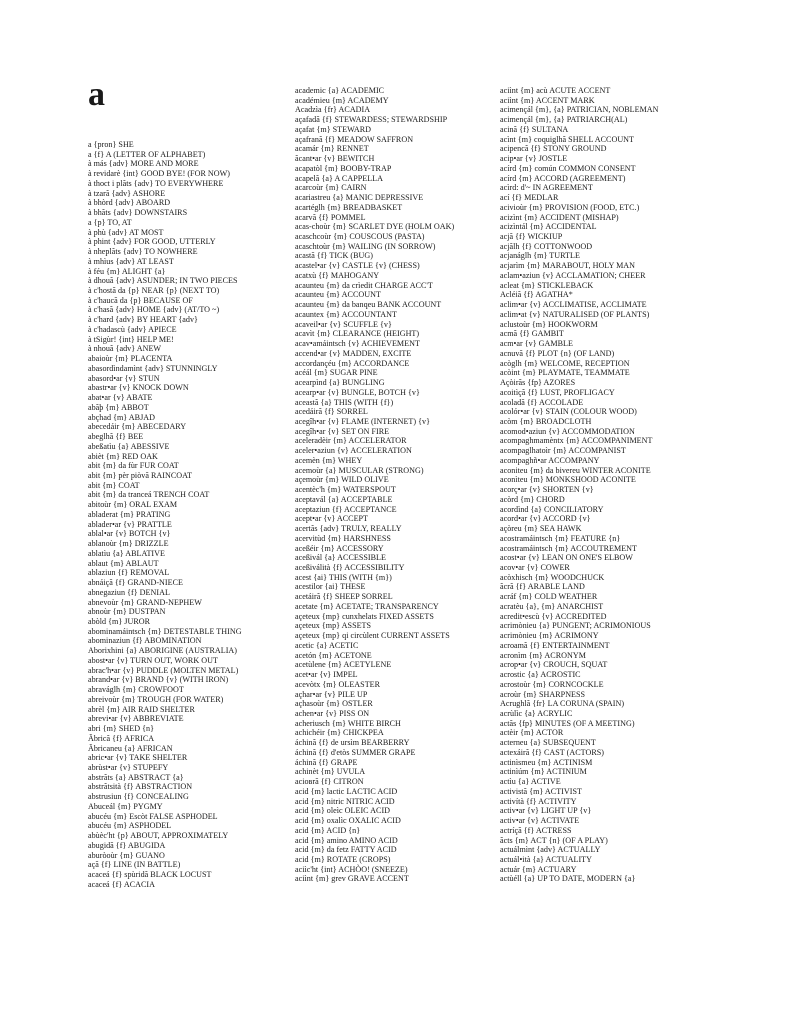 The height and width of the screenshot is (1024, 791). I want to click on dictionary-entry: activ•ar {v} ACTIVATE, so click(540, 821).